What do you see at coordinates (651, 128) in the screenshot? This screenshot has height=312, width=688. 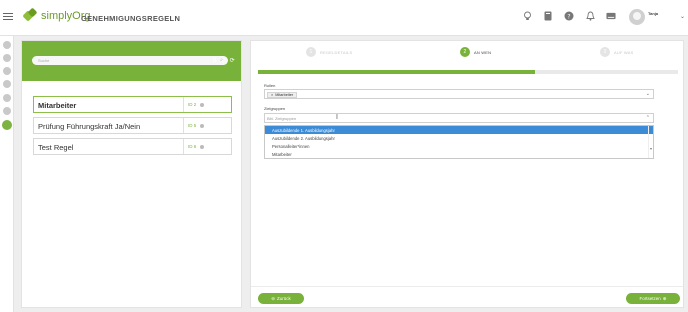 I see `scroll-up-icon: ▴` at bounding box center [651, 128].